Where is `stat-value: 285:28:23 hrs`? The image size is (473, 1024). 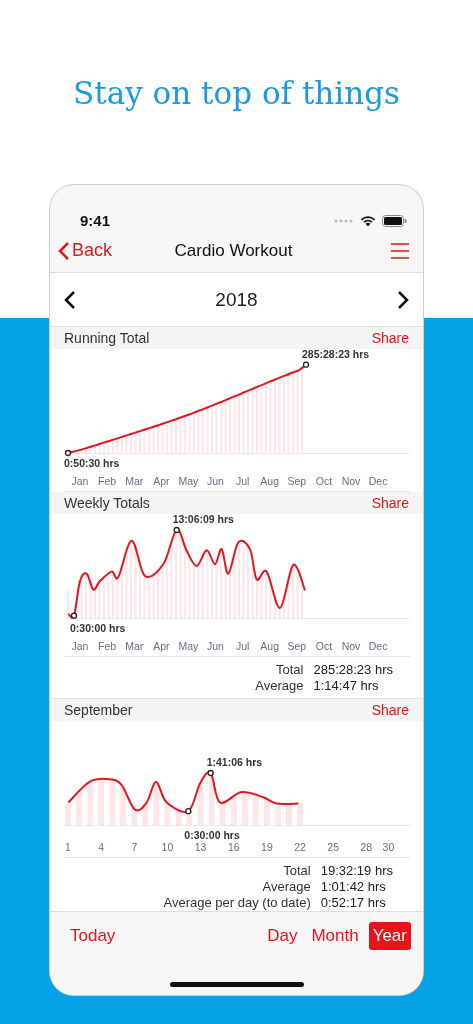 stat-value: 285:28:23 hrs is located at coordinates (353, 669).